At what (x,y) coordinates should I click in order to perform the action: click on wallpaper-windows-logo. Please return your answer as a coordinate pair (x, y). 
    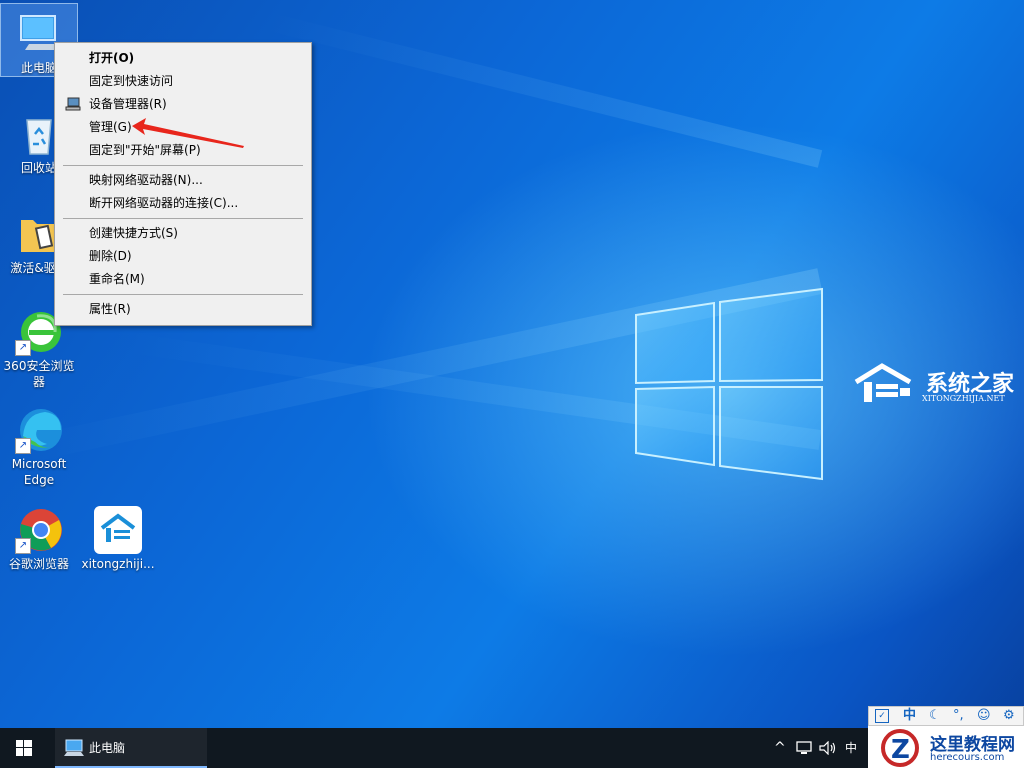
    Looking at the image, I should click on (729, 384).